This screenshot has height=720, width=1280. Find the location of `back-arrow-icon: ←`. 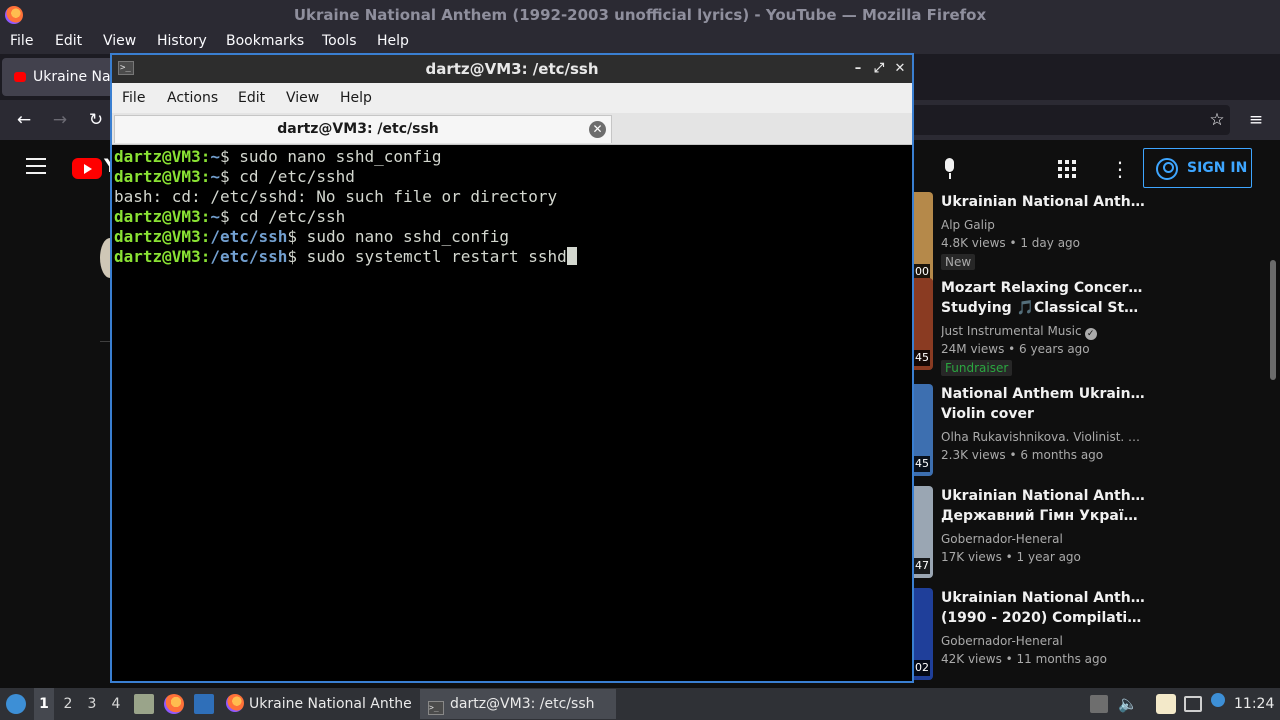

back-arrow-icon: ← is located at coordinates (24, 120).